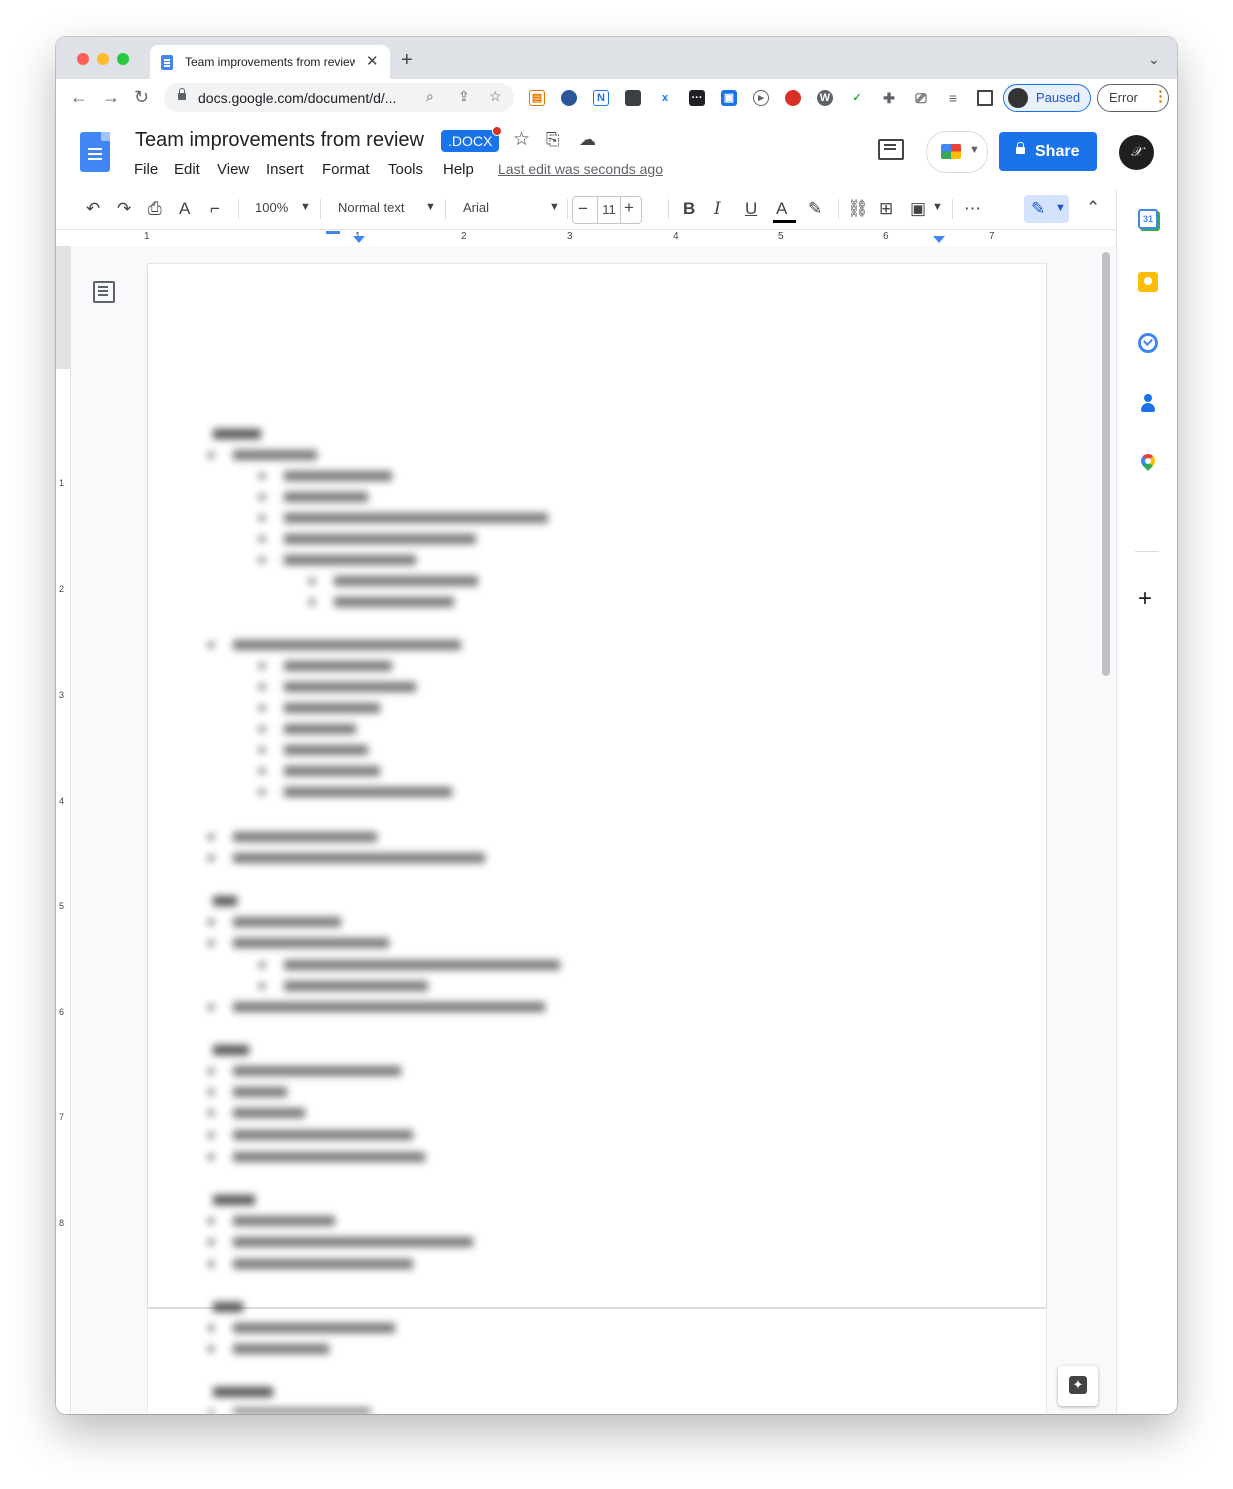 The image size is (1233, 1489). What do you see at coordinates (476, 207) in the screenshot?
I see `font-select: Arial` at bounding box center [476, 207].